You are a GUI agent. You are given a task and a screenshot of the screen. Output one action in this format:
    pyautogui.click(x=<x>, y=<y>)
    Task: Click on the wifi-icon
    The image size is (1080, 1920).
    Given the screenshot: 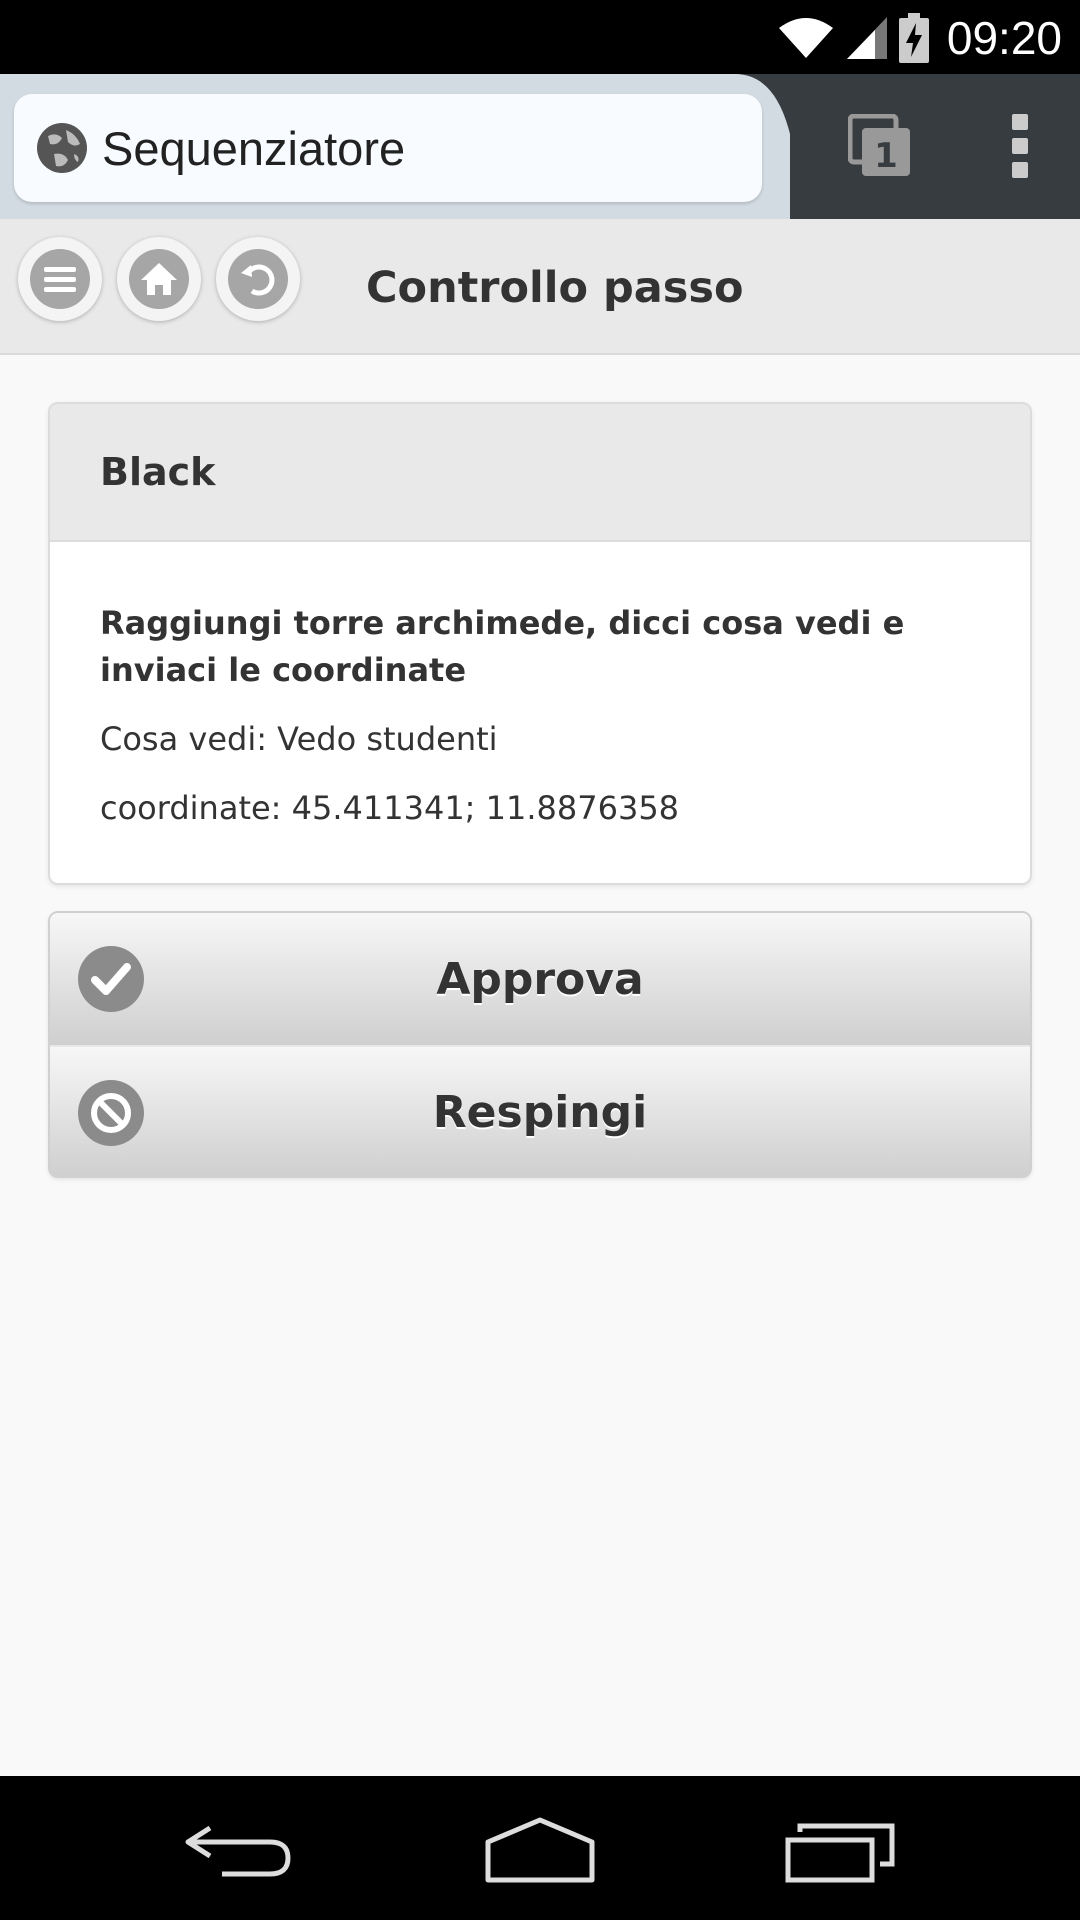 What is the action you would take?
    pyautogui.click(x=805, y=38)
    